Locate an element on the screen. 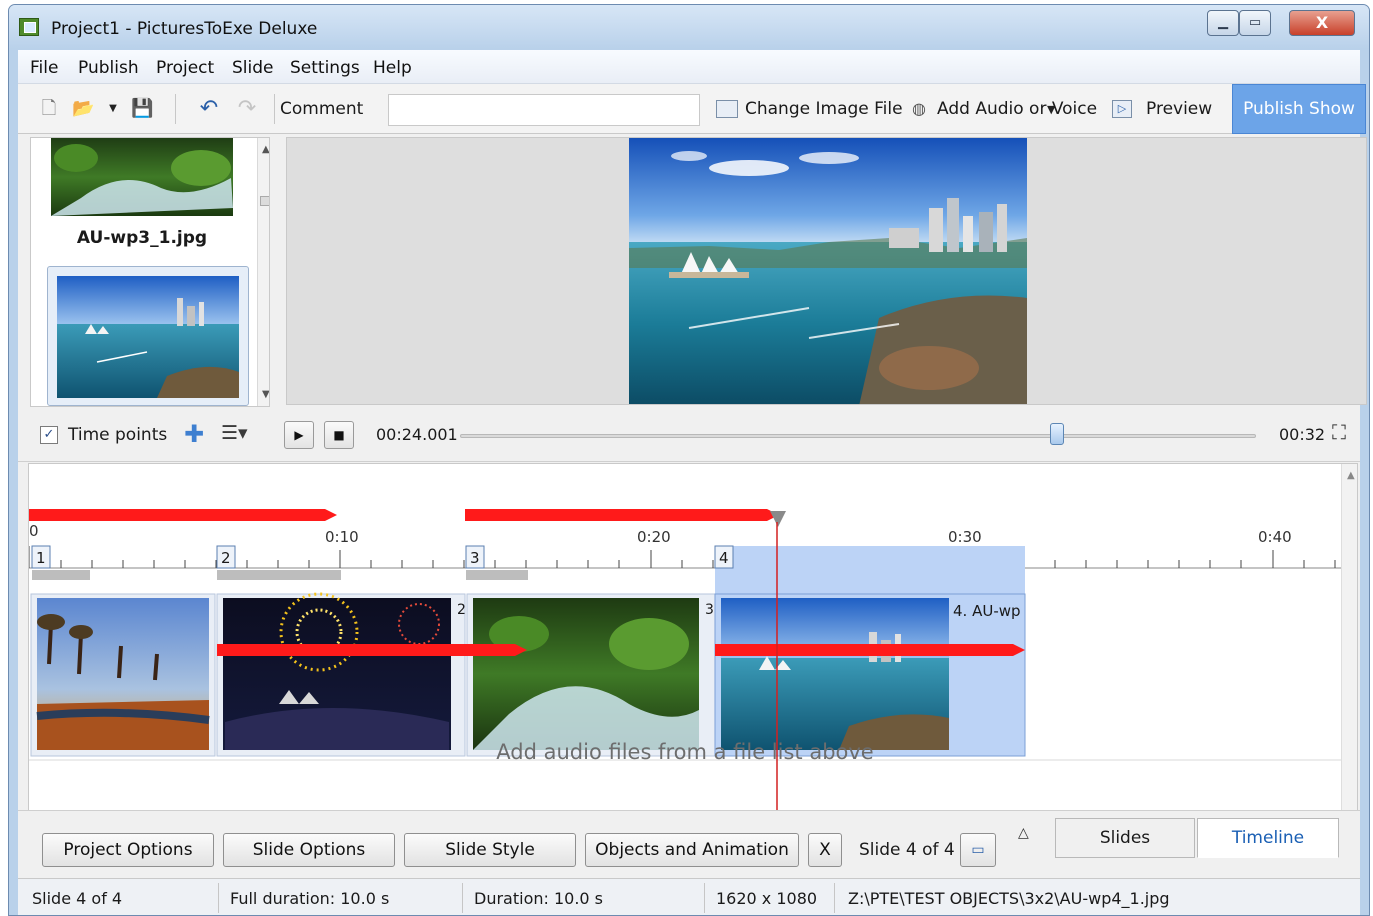 Image resolution: width=1373 pixels, height=916 pixels. collapse-triangle-icon: △ is located at coordinates (1023, 833).